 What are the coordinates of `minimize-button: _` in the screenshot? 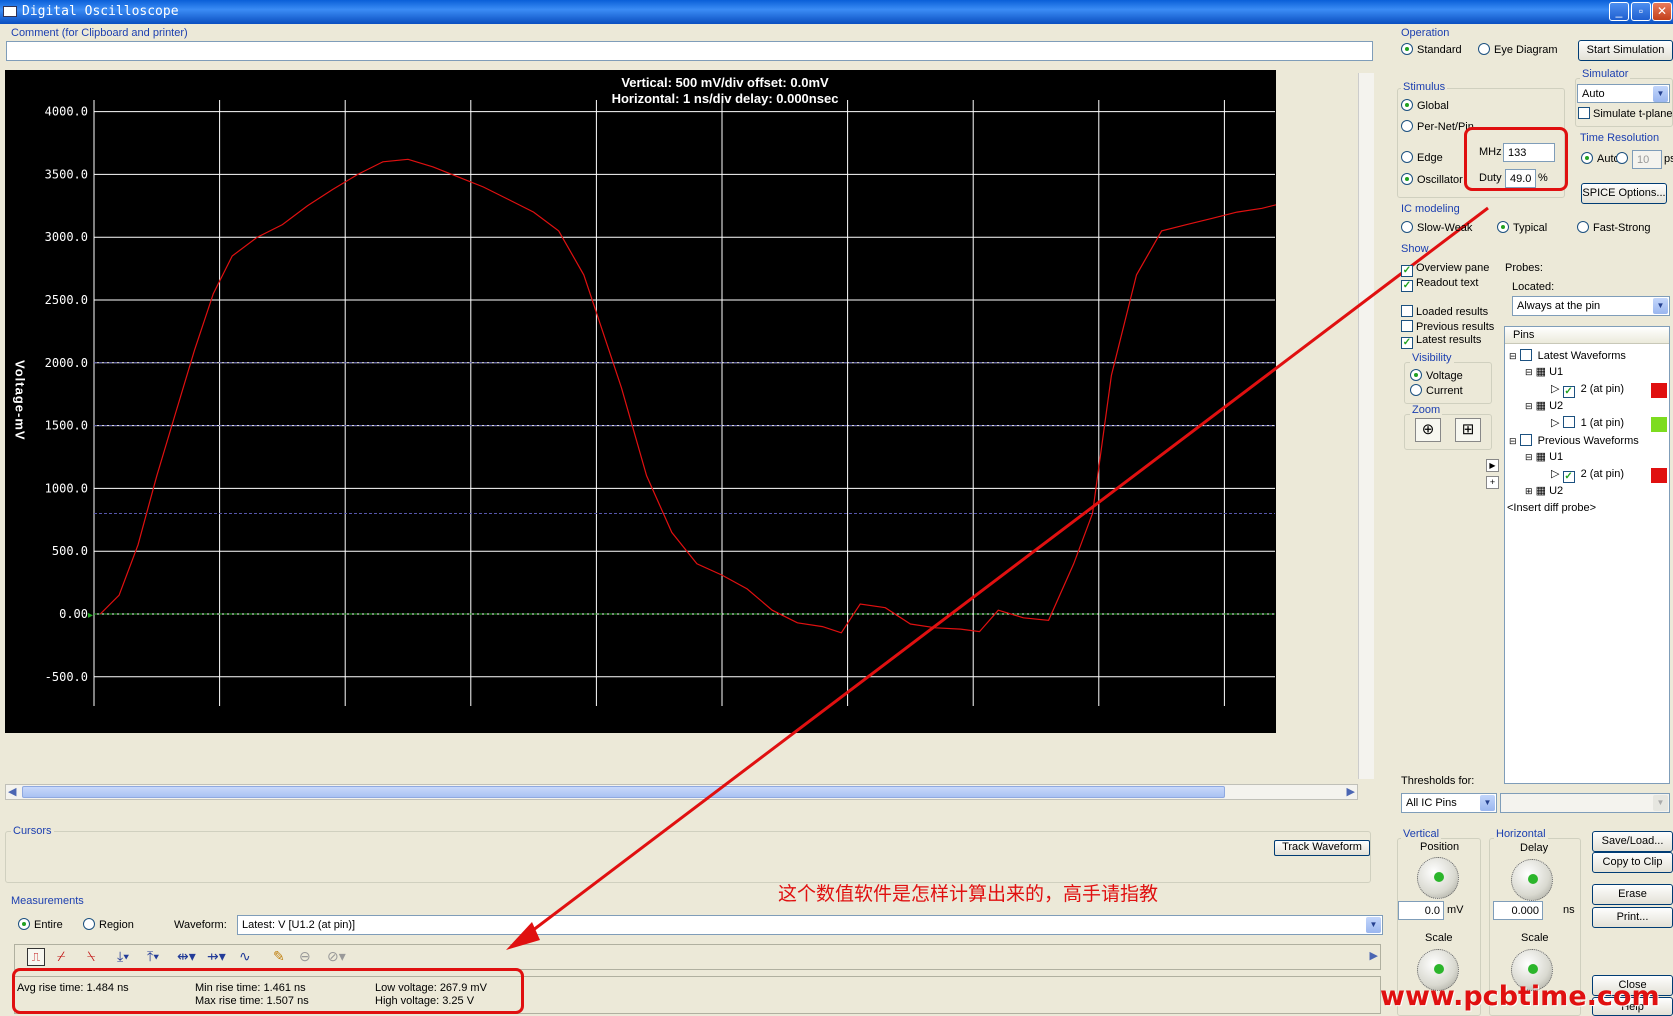 It's located at (1619, 11).